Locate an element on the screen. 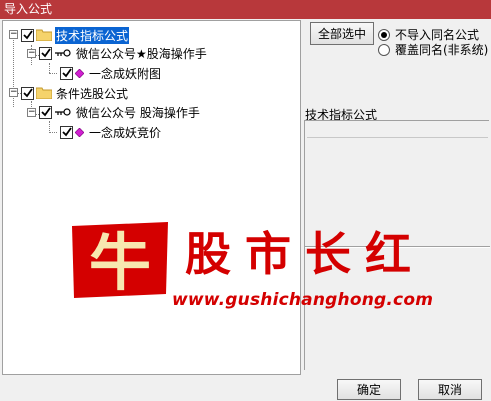 The height and width of the screenshot is (401, 491). seal-char: 牛 is located at coordinates (120, 262).